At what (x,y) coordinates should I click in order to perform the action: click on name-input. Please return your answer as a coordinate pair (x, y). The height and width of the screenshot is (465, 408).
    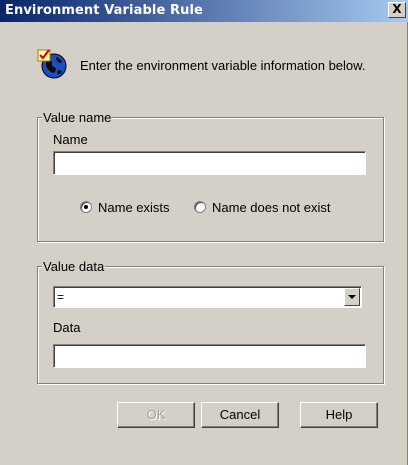
    Looking at the image, I should click on (209, 163).